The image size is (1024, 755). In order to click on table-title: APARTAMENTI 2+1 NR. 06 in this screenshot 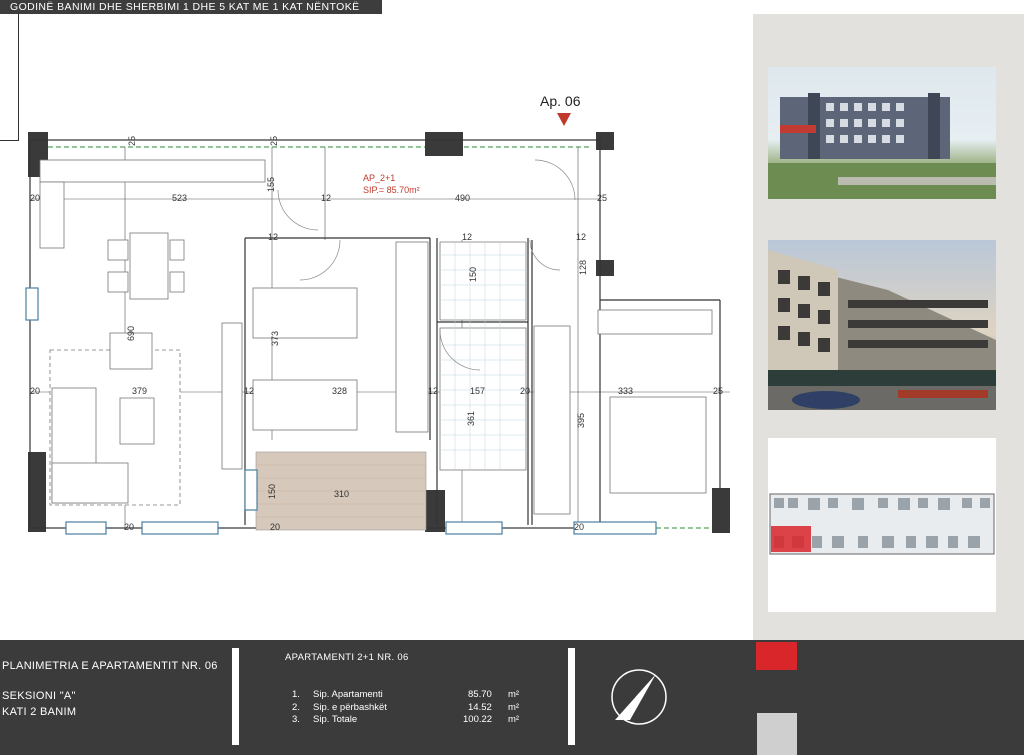, I will do `click(347, 657)`.